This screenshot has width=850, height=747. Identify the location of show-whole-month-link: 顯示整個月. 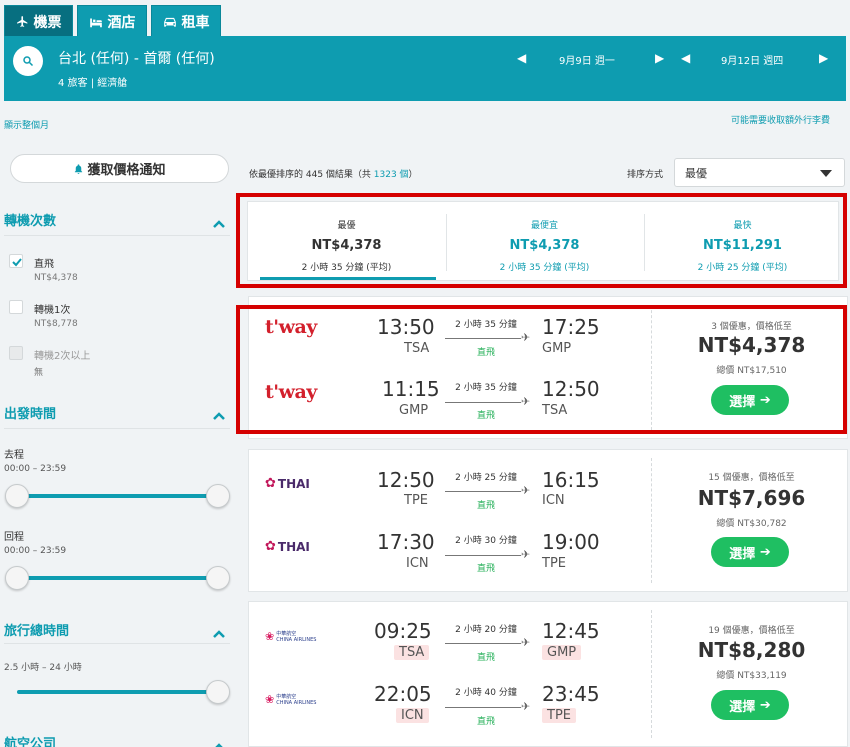
(26, 124).